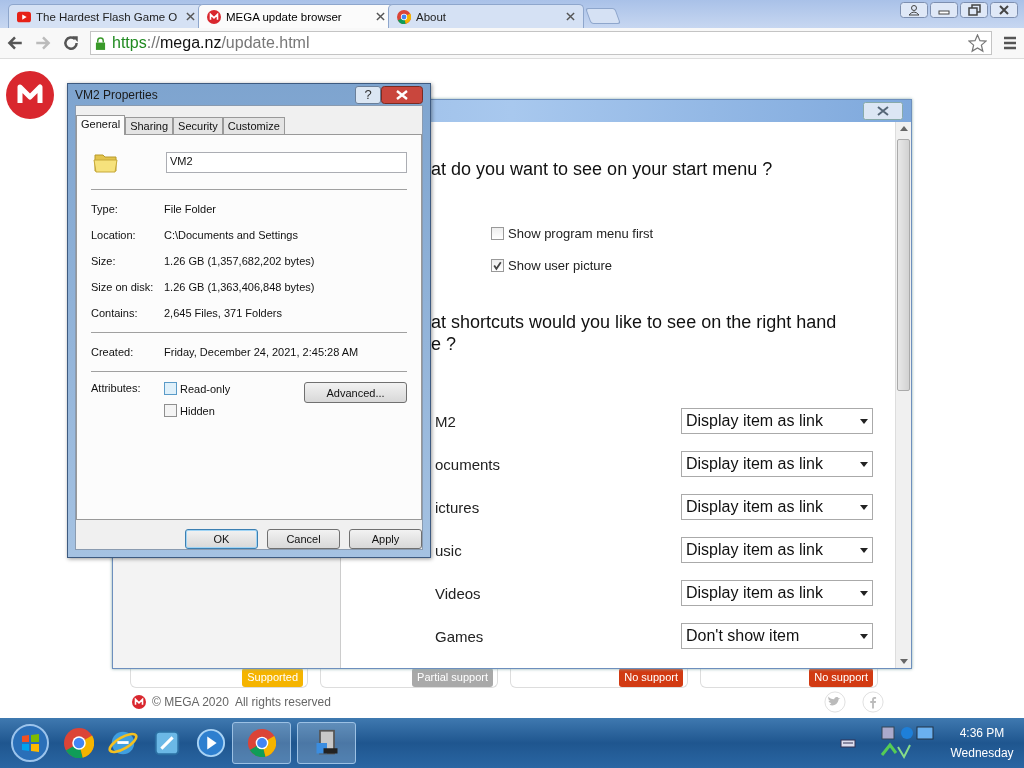 Image resolution: width=1024 pixels, height=768 pixels. Describe the element at coordinates (468, 464) in the screenshot. I see `shortcut-label: ocuments` at that location.